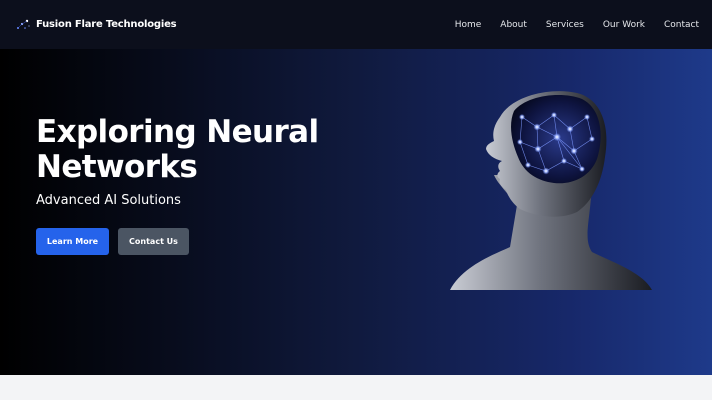  Describe the element at coordinates (356, 387) in the screenshot. I see `footer-strip` at that location.